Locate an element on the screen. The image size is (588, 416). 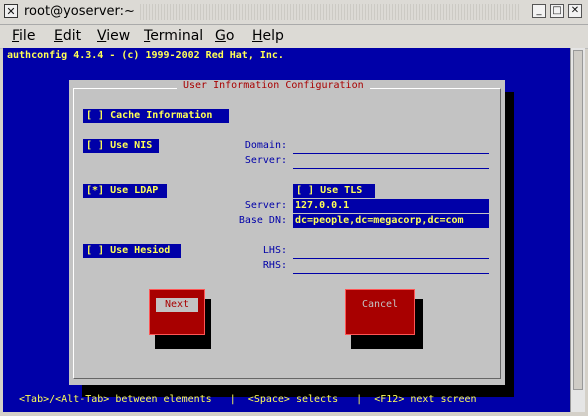
menu-file: File is located at coordinates (23, 36).